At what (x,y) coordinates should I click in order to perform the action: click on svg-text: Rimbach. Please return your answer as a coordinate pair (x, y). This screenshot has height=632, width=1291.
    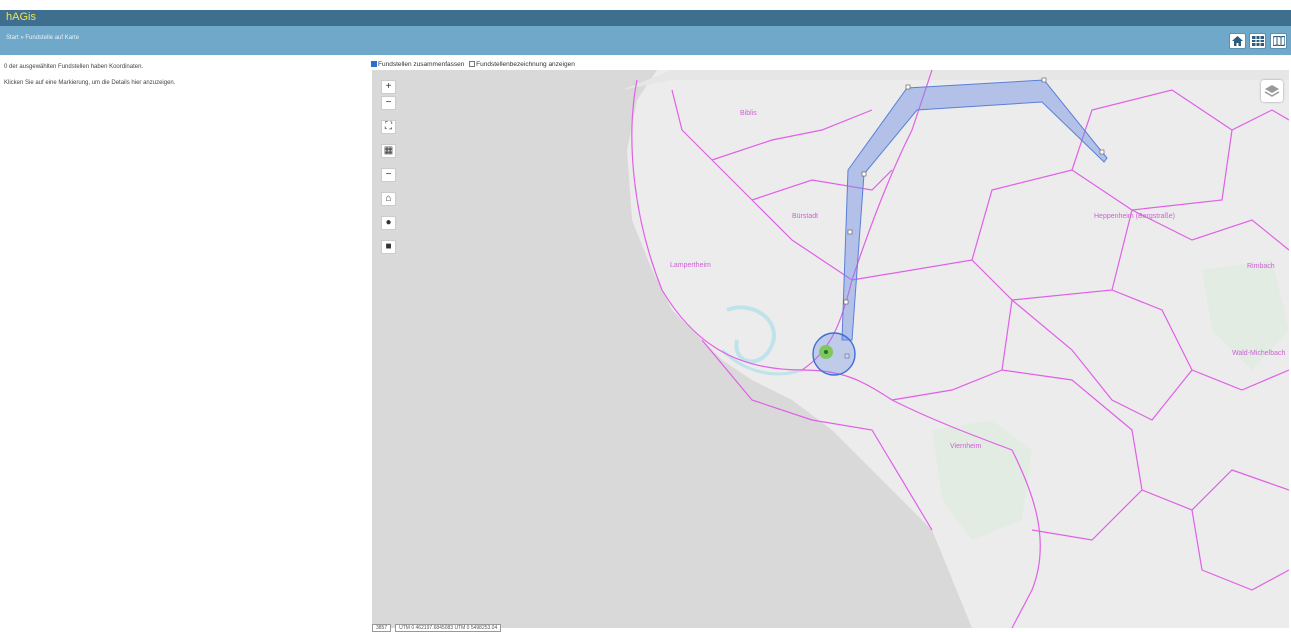
    Looking at the image, I should click on (1261, 266).